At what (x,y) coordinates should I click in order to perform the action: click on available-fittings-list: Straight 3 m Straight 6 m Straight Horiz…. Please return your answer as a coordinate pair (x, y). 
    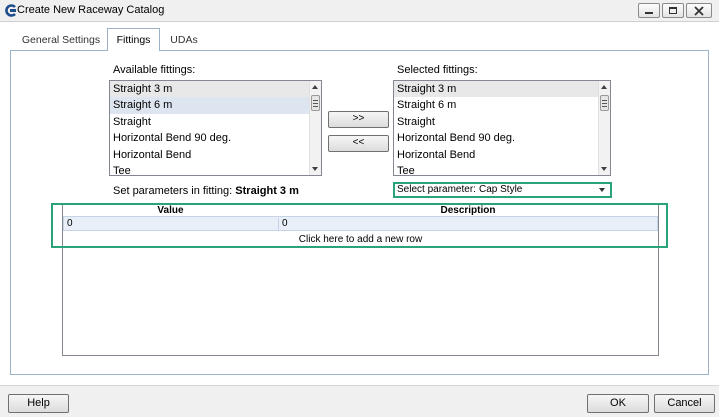
    Looking at the image, I should click on (215, 128).